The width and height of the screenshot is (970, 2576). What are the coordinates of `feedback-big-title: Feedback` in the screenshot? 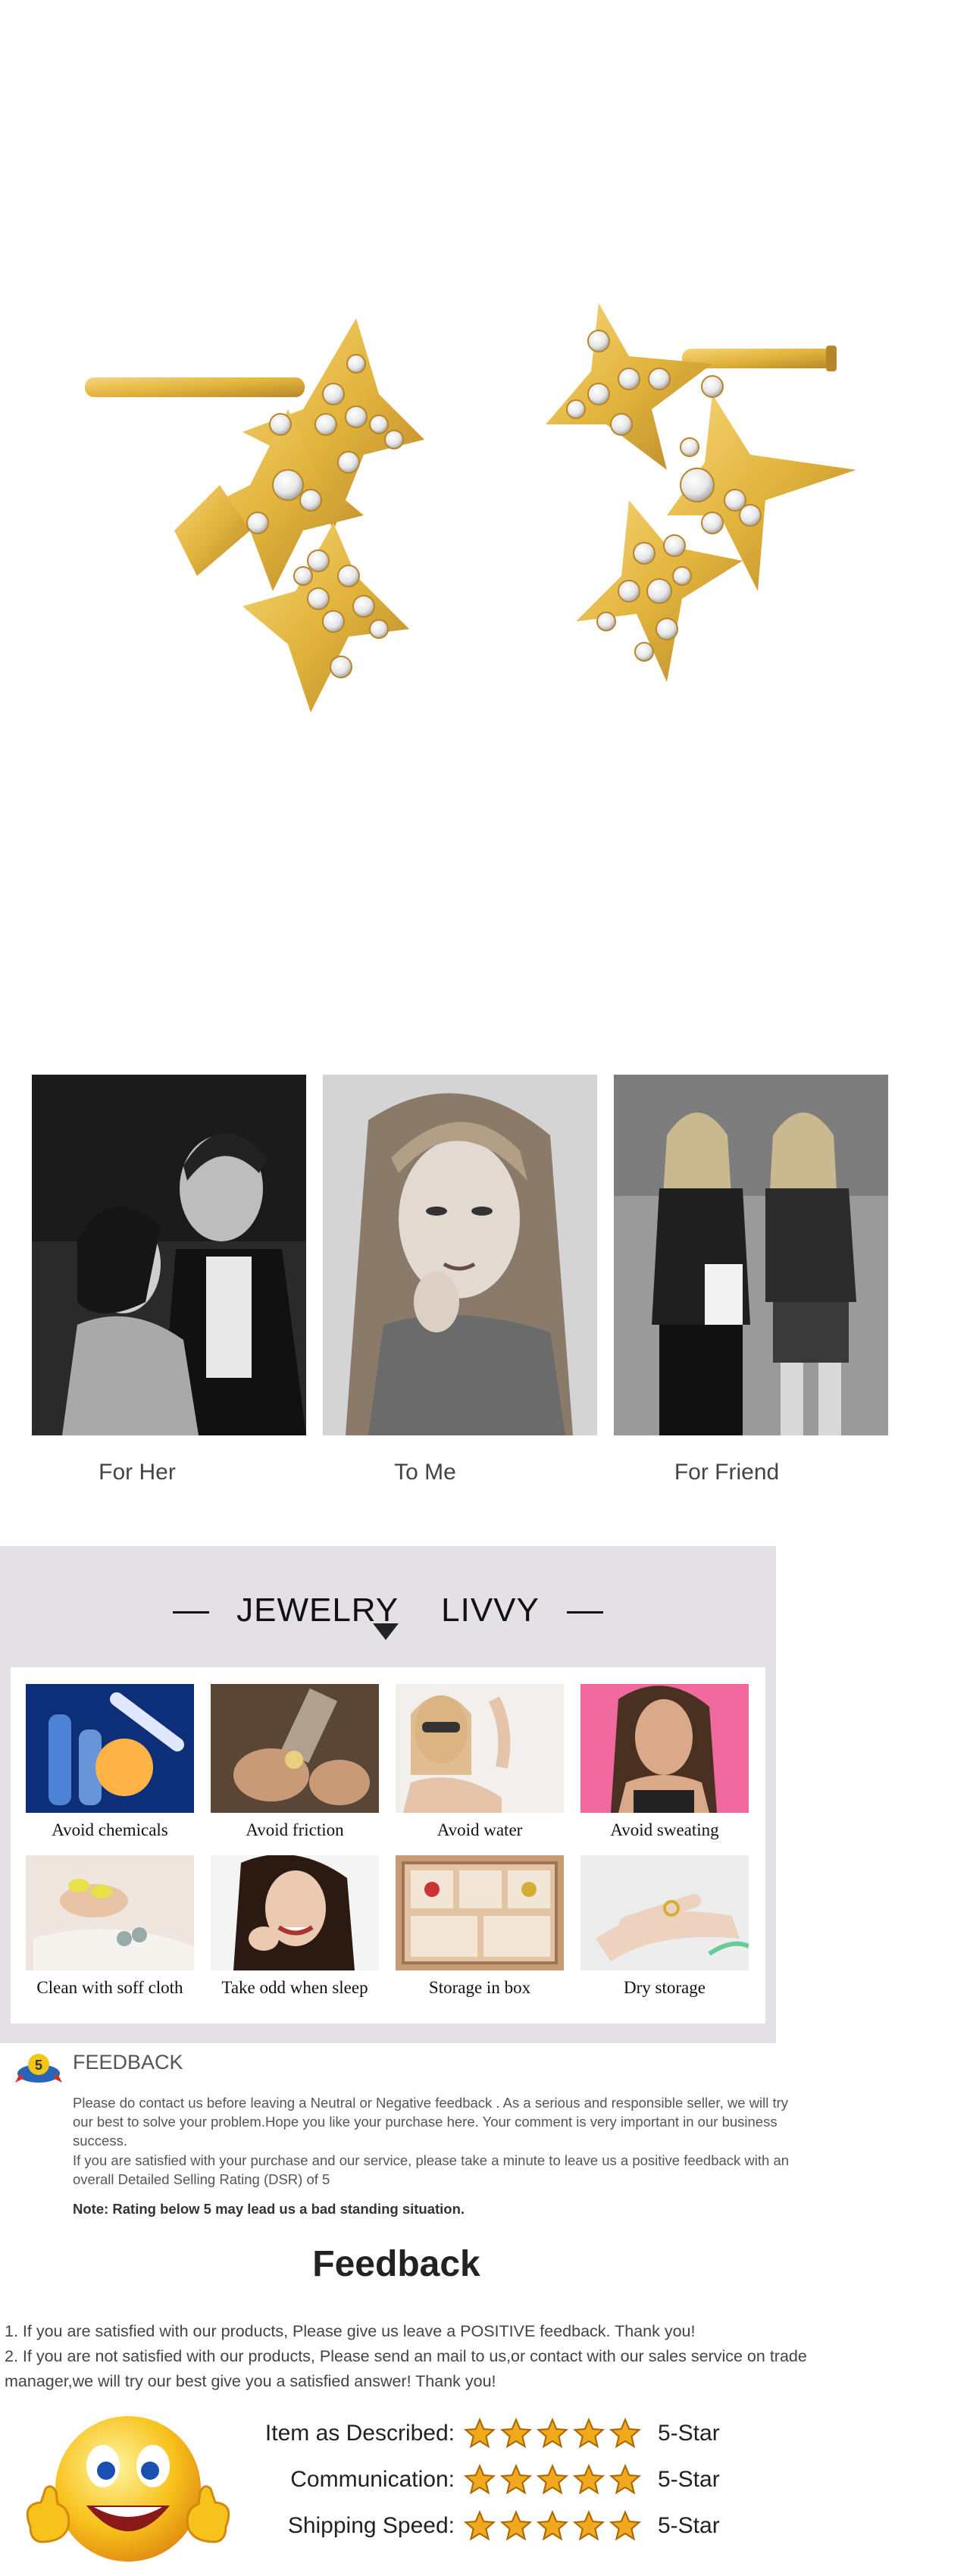 It's located at (396, 2264).